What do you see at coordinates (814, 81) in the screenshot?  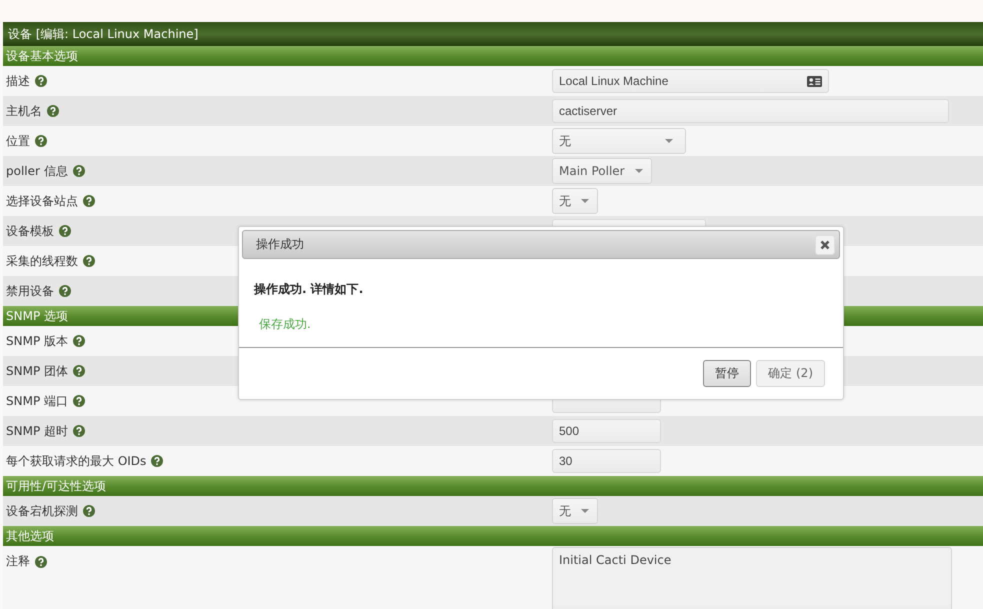 I see `contact-card-icon` at bounding box center [814, 81].